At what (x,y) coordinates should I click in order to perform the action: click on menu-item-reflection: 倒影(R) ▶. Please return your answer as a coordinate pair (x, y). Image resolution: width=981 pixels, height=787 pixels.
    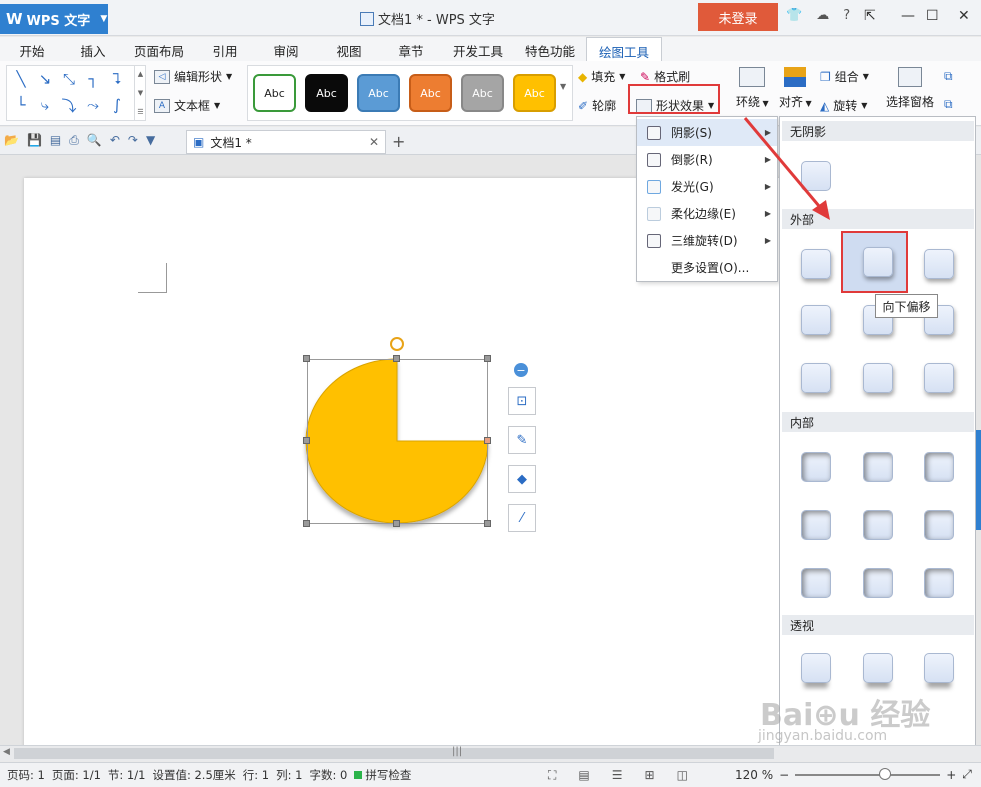
    Looking at the image, I should click on (707, 159).